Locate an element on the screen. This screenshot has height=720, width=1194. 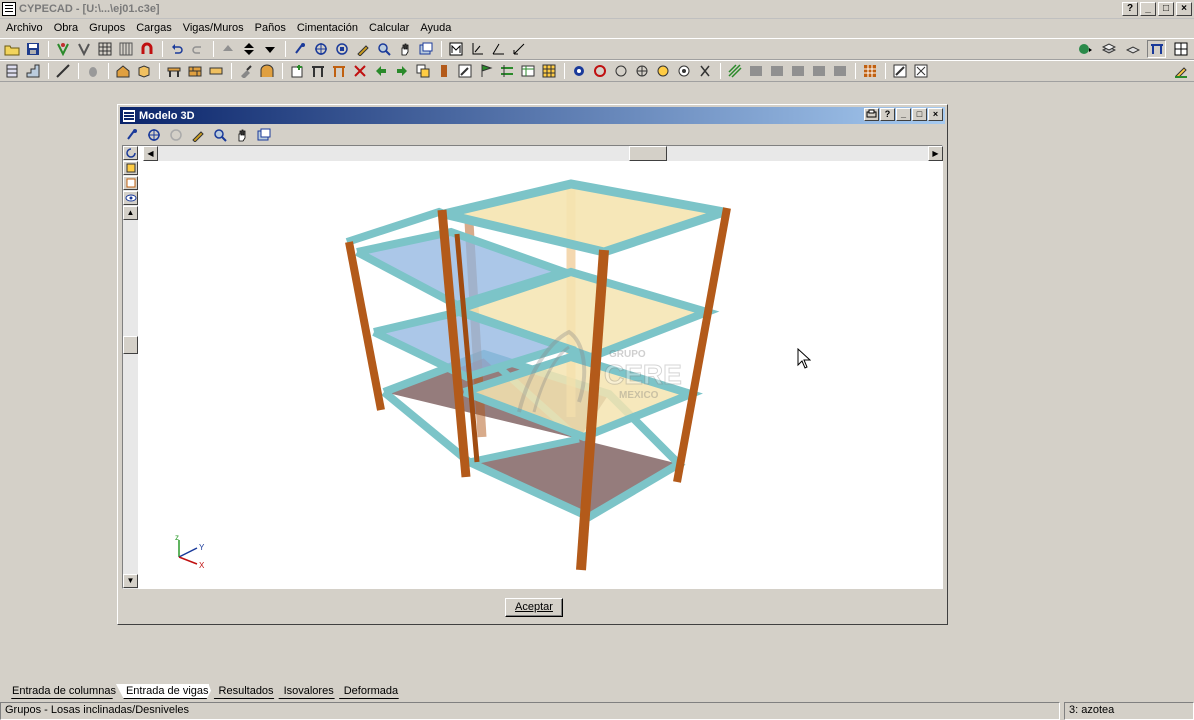
dialog-help-button: ? is located at coordinates (887, 114).